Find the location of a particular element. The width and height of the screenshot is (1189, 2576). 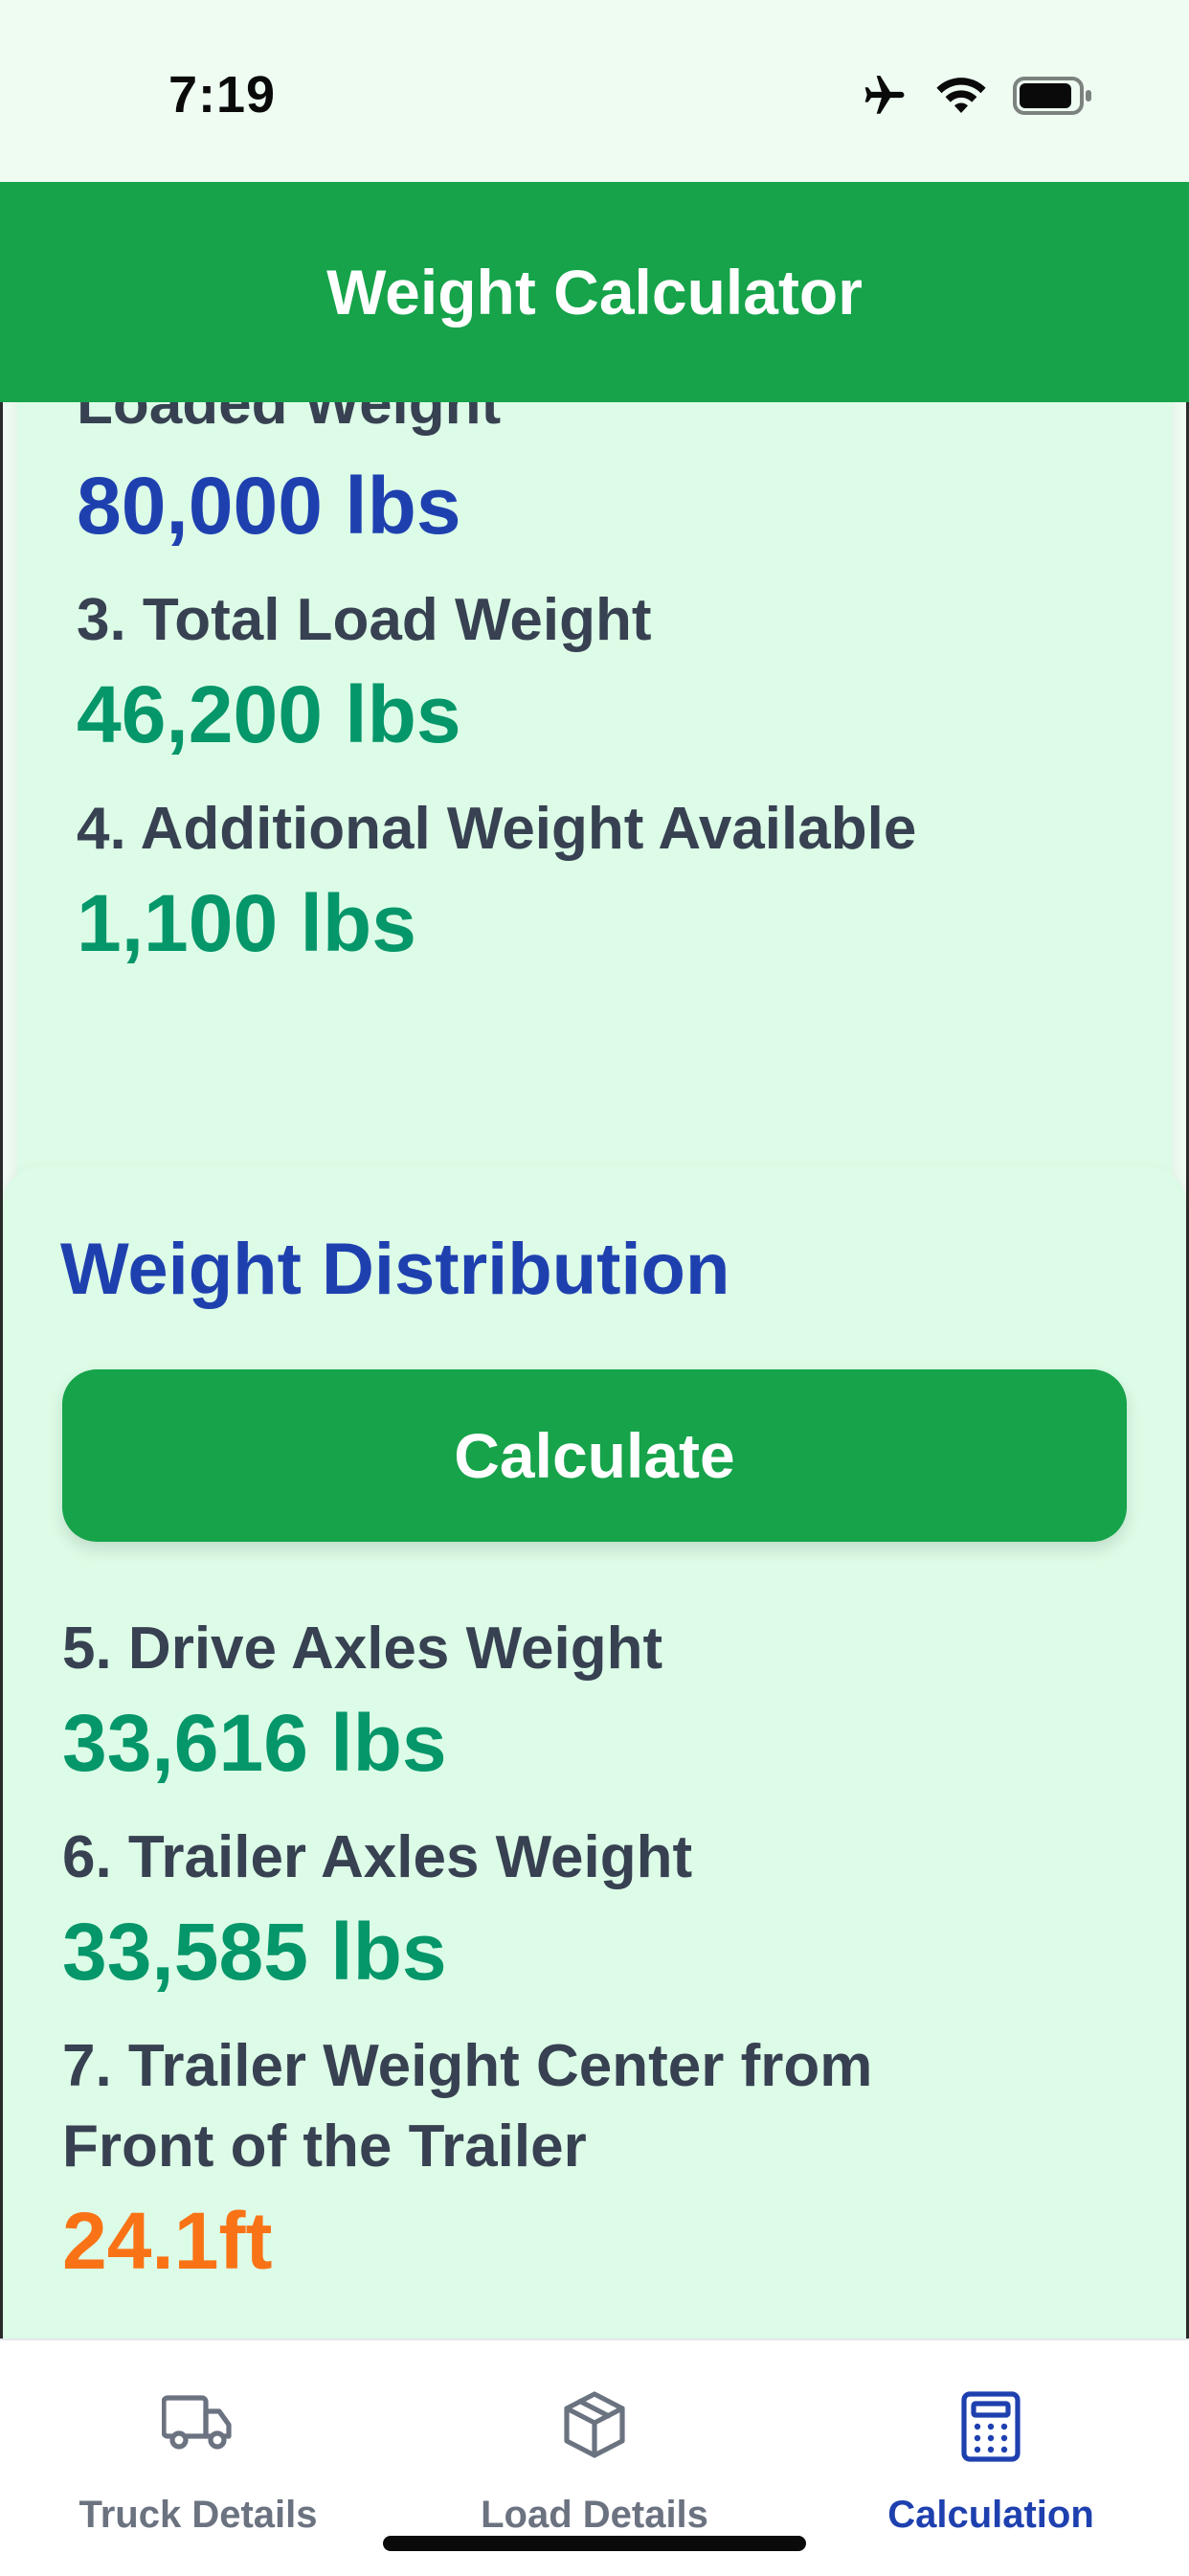

calculator-icon is located at coordinates (991, 2426).